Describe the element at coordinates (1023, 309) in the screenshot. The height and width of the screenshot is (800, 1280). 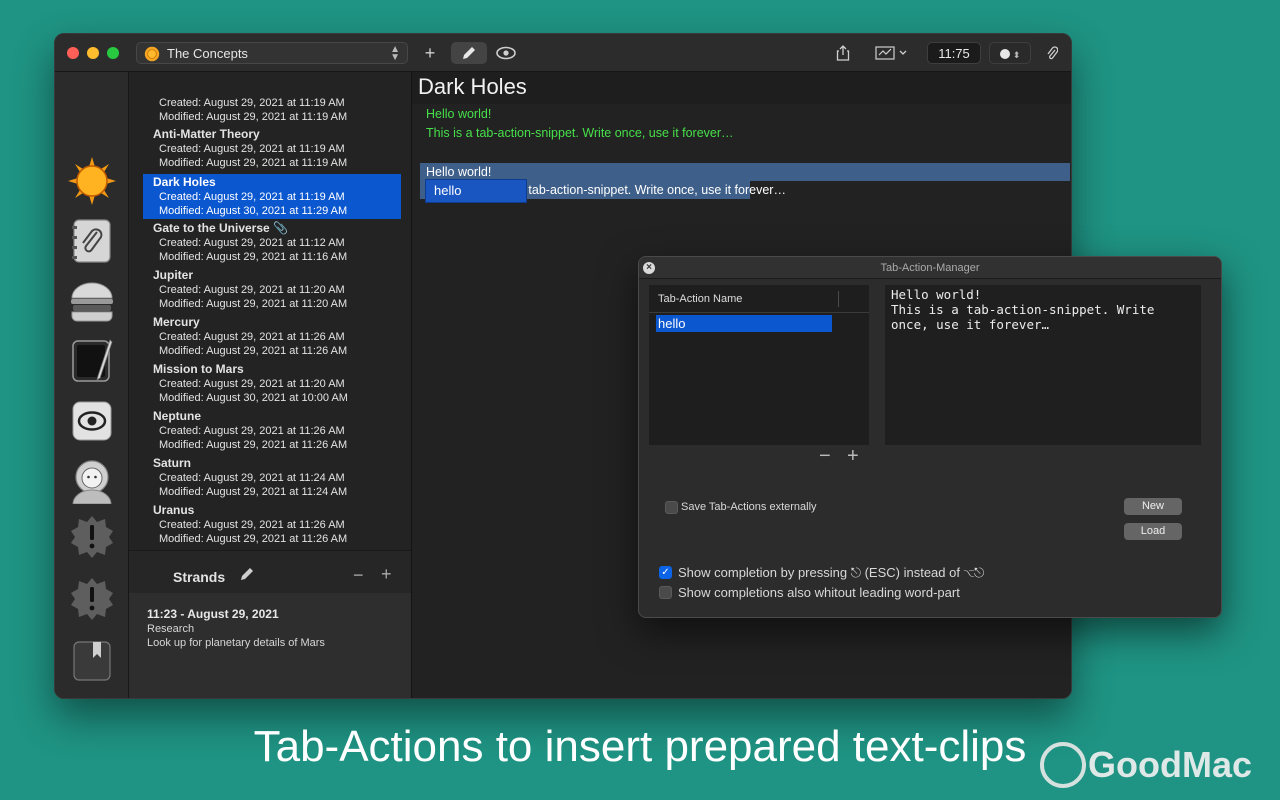
I see `preview-line: This is a tab-action-snippet. Write` at that location.